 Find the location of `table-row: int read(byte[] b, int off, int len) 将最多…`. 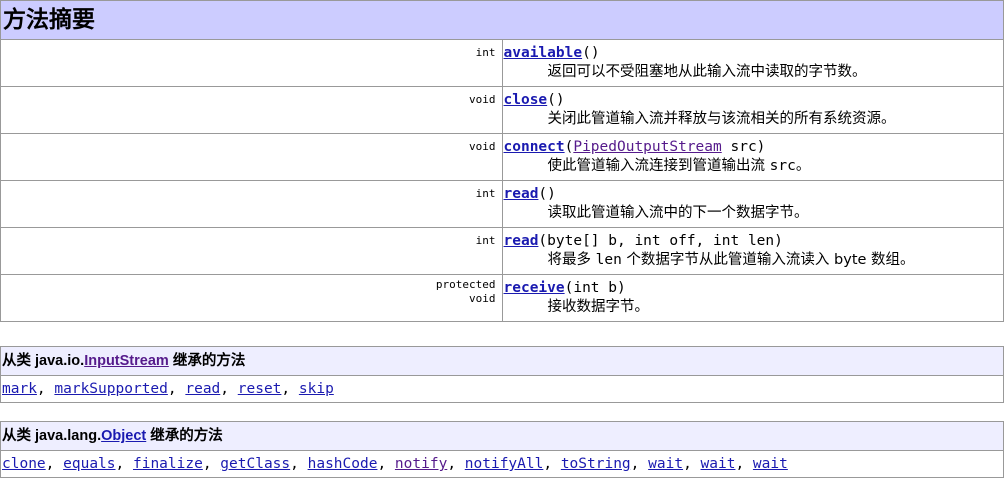

table-row: int read(byte[] b, int off, int len) 将最多… is located at coordinates (502, 251).